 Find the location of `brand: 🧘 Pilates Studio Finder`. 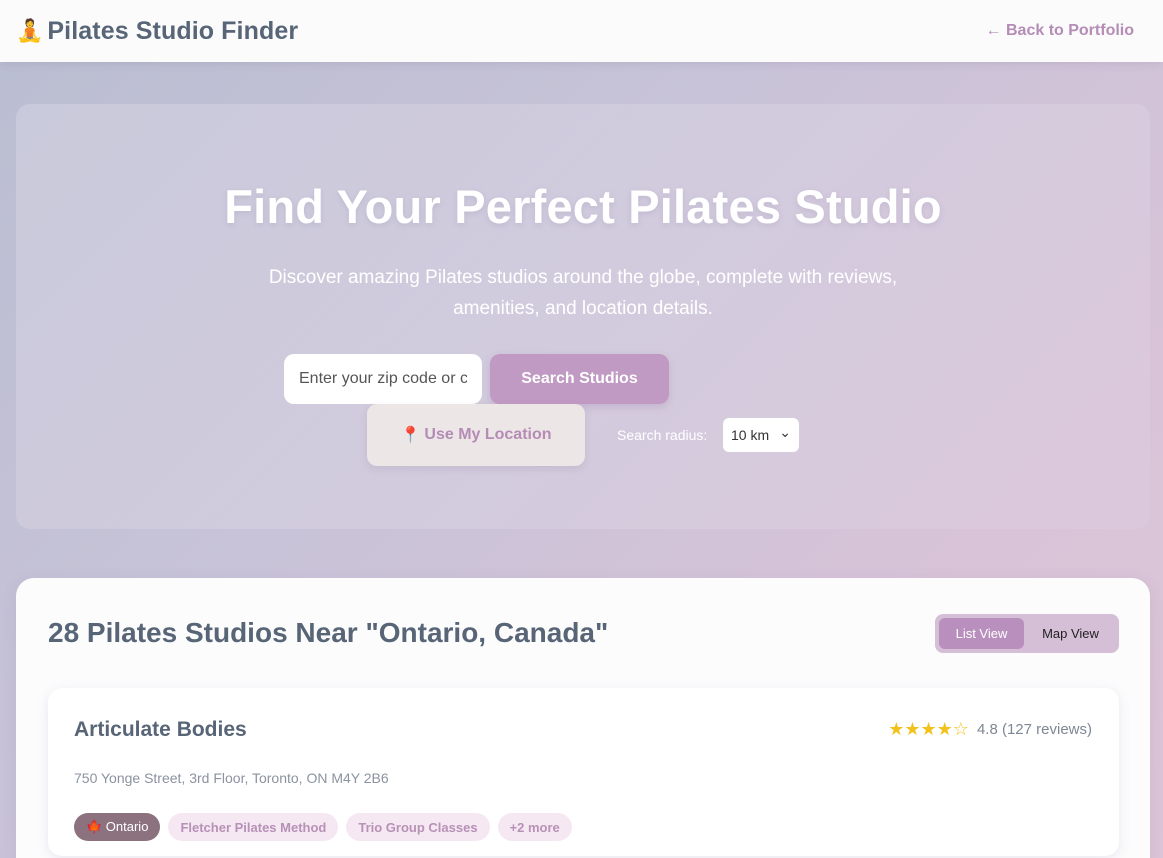

brand: 🧘 Pilates Studio Finder is located at coordinates (157, 31).